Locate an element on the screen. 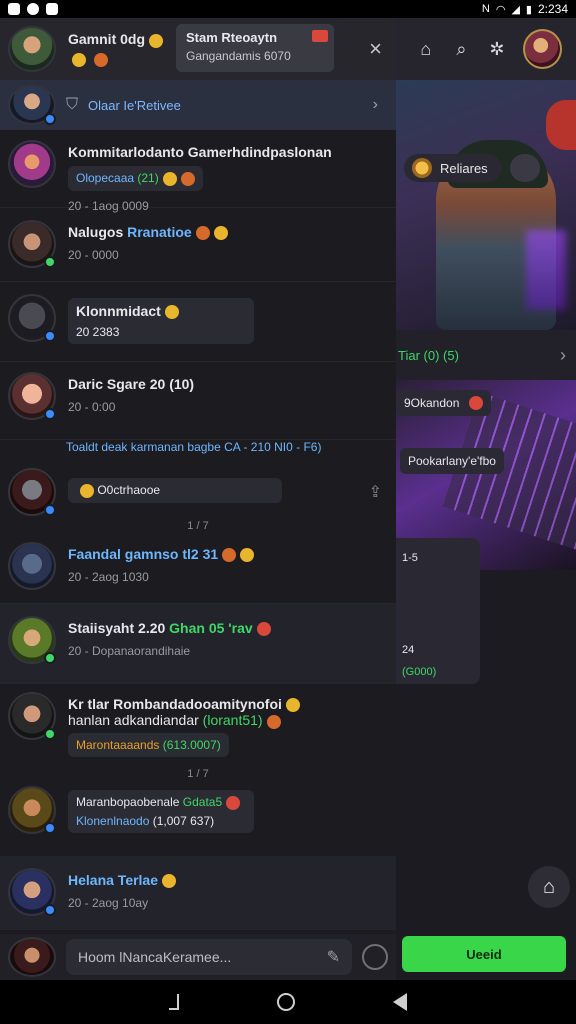  stats-card: 1-5 24 (G000) is located at coordinates (438, 611).